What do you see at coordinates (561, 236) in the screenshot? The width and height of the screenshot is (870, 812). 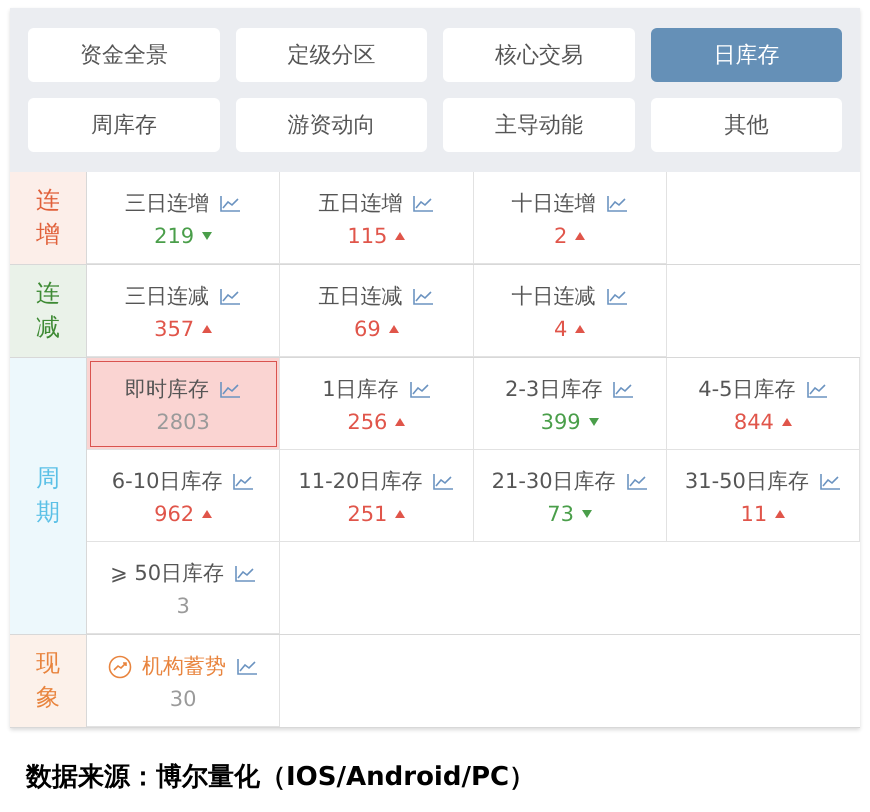 I see `stat-value: 2` at bounding box center [561, 236].